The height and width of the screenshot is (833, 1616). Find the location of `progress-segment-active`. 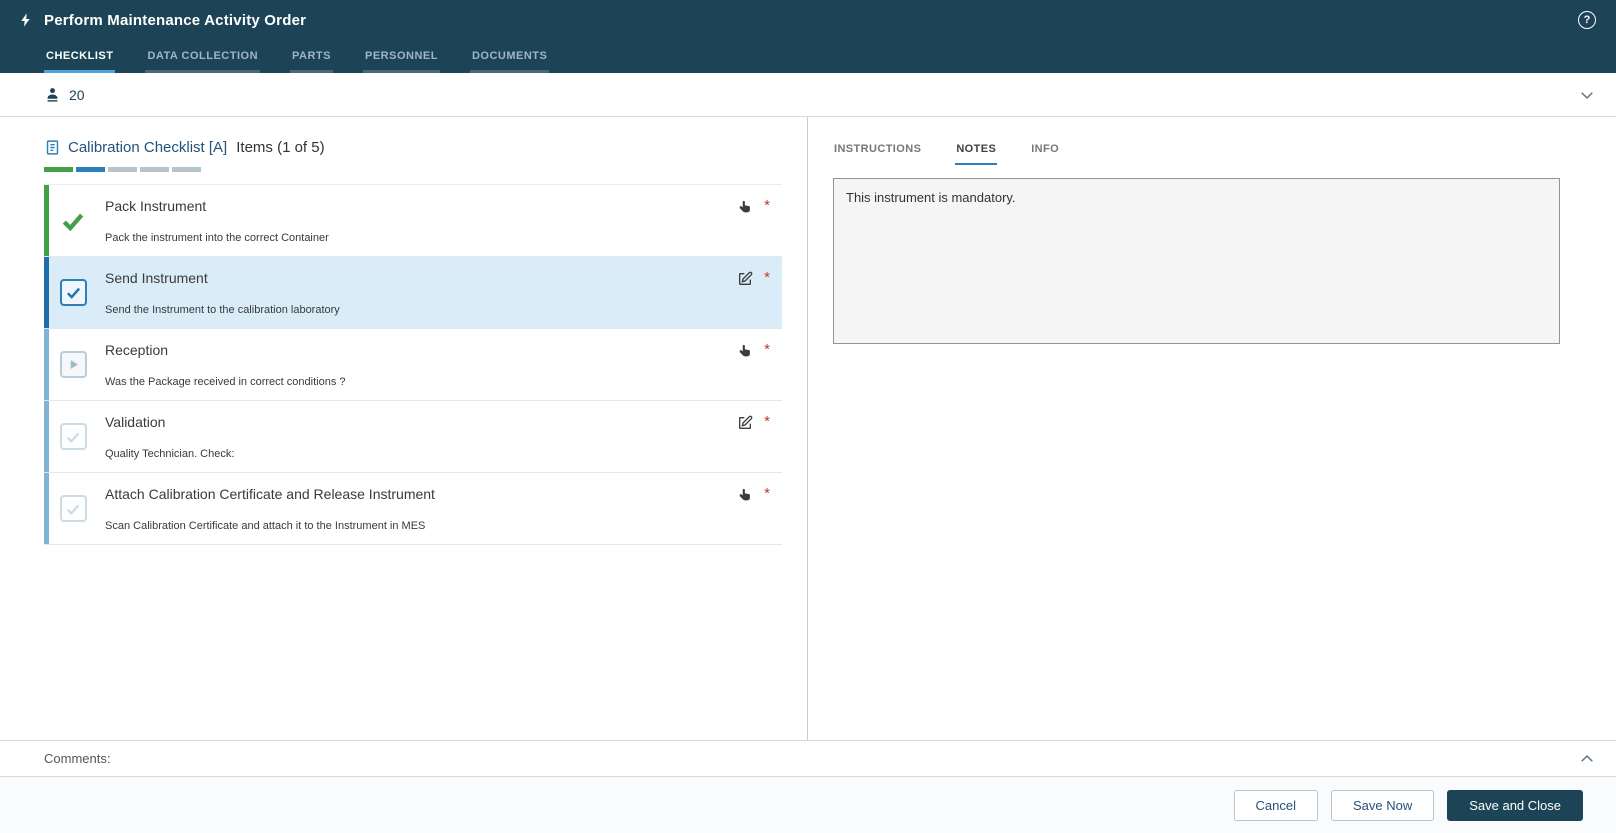

progress-segment-active is located at coordinates (90, 169).